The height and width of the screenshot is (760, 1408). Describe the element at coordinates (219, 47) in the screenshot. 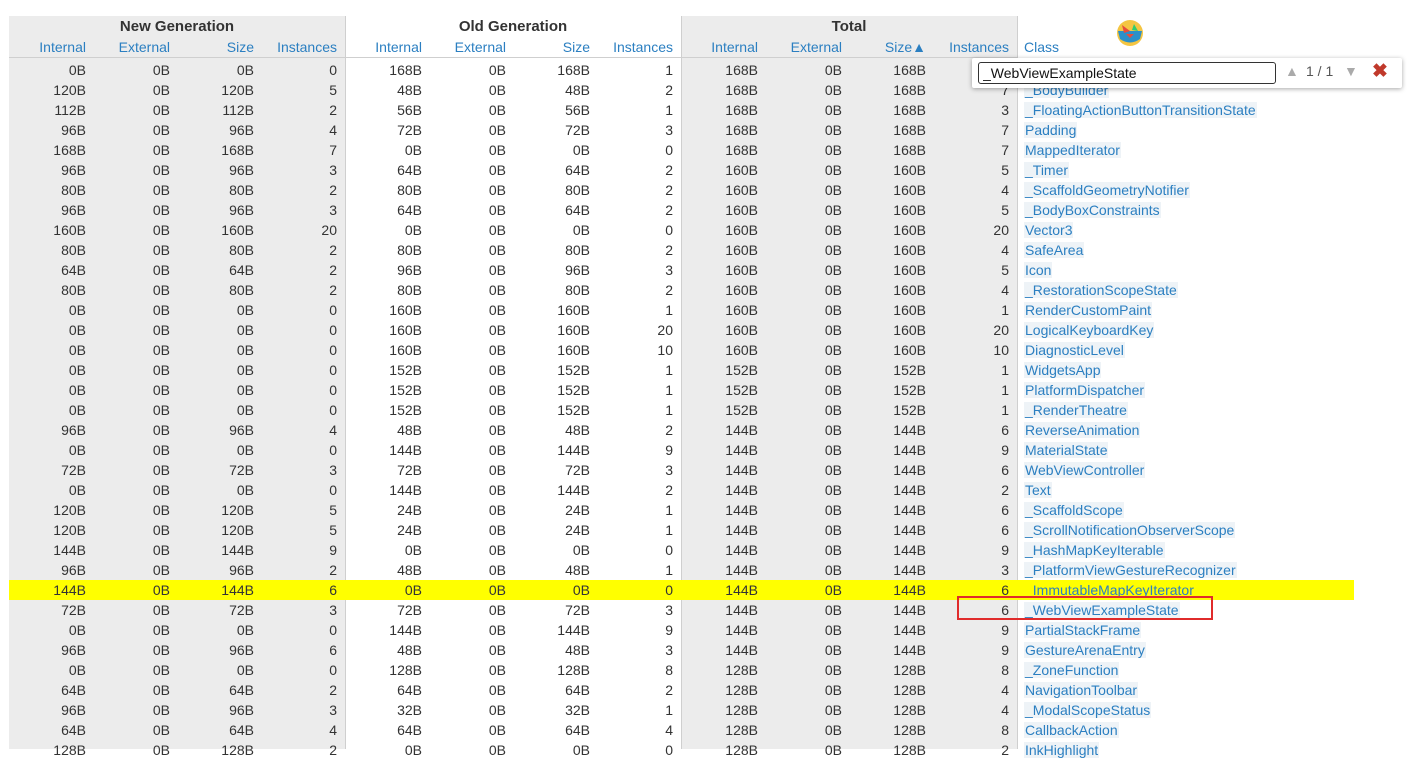

I see `new-size-header: Size` at that location.